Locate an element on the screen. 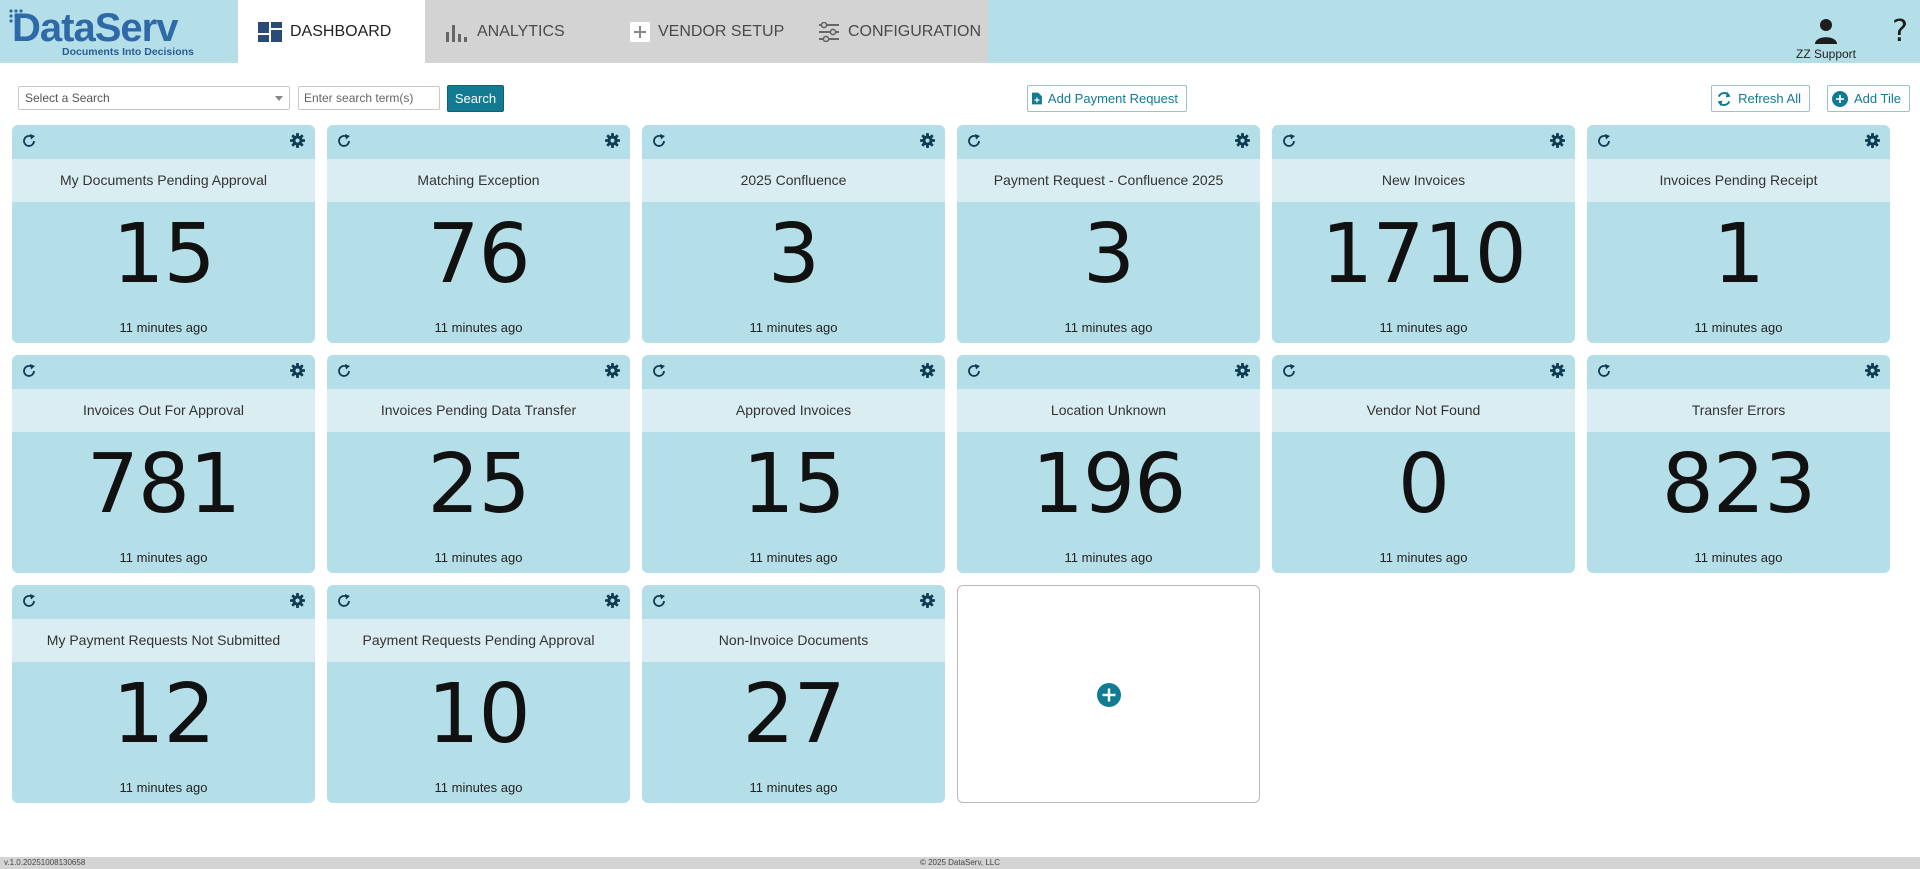 This screenshot has width=1920, height=869. dashboard-tile: Non-Invoice Documents 27 11 minutes ago is located at coordinates (793, 694).